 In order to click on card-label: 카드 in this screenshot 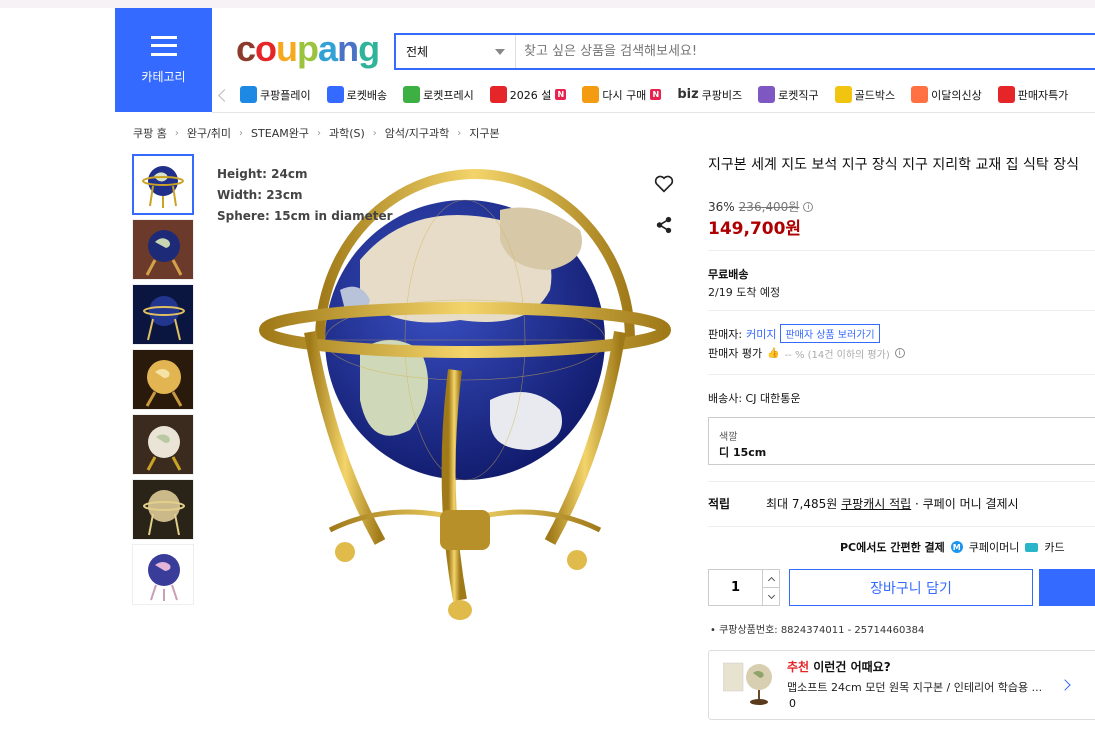, I will do `click(1054, 547)`.